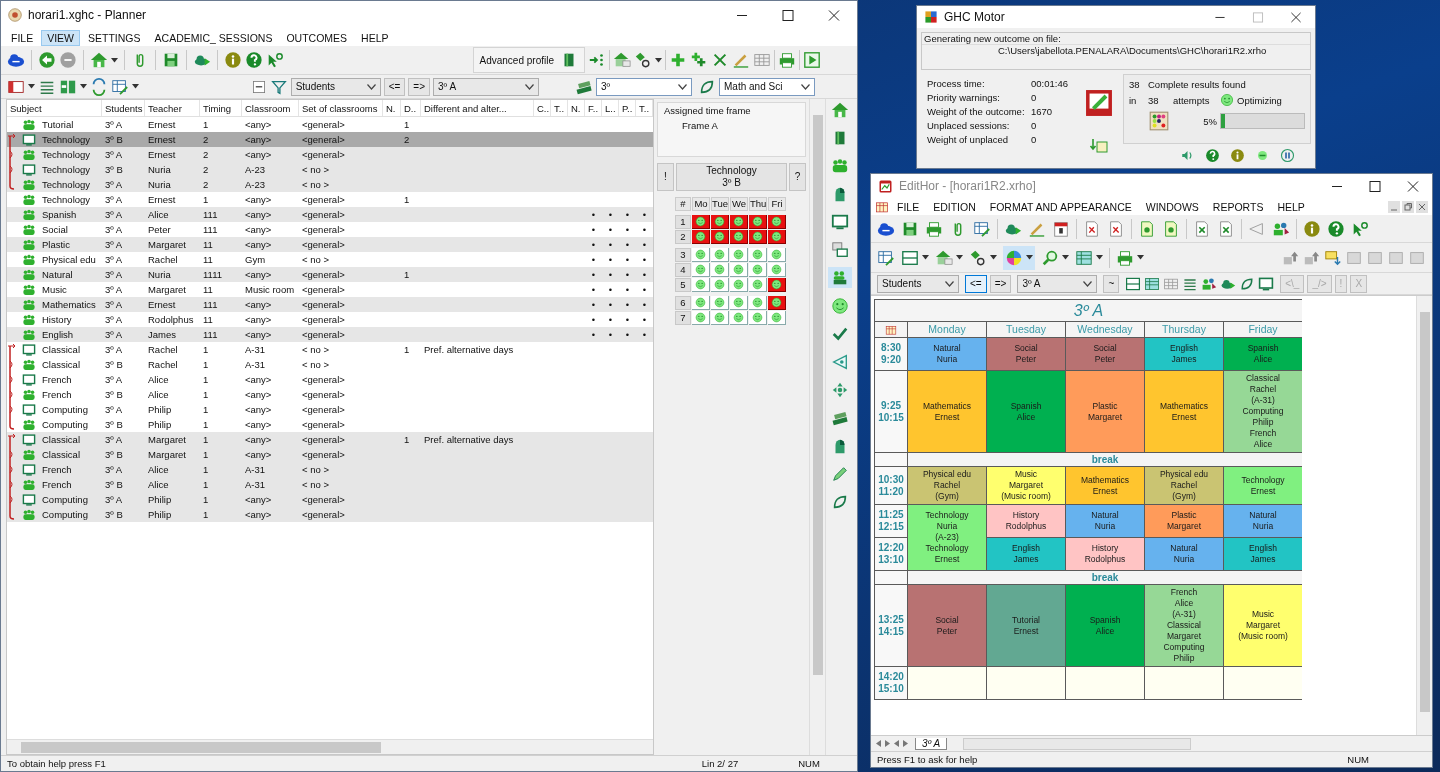  What do you see at coordinates (683, 303) in the screenshot?
I see `period-number: 6` at bounding box center [683, 303].